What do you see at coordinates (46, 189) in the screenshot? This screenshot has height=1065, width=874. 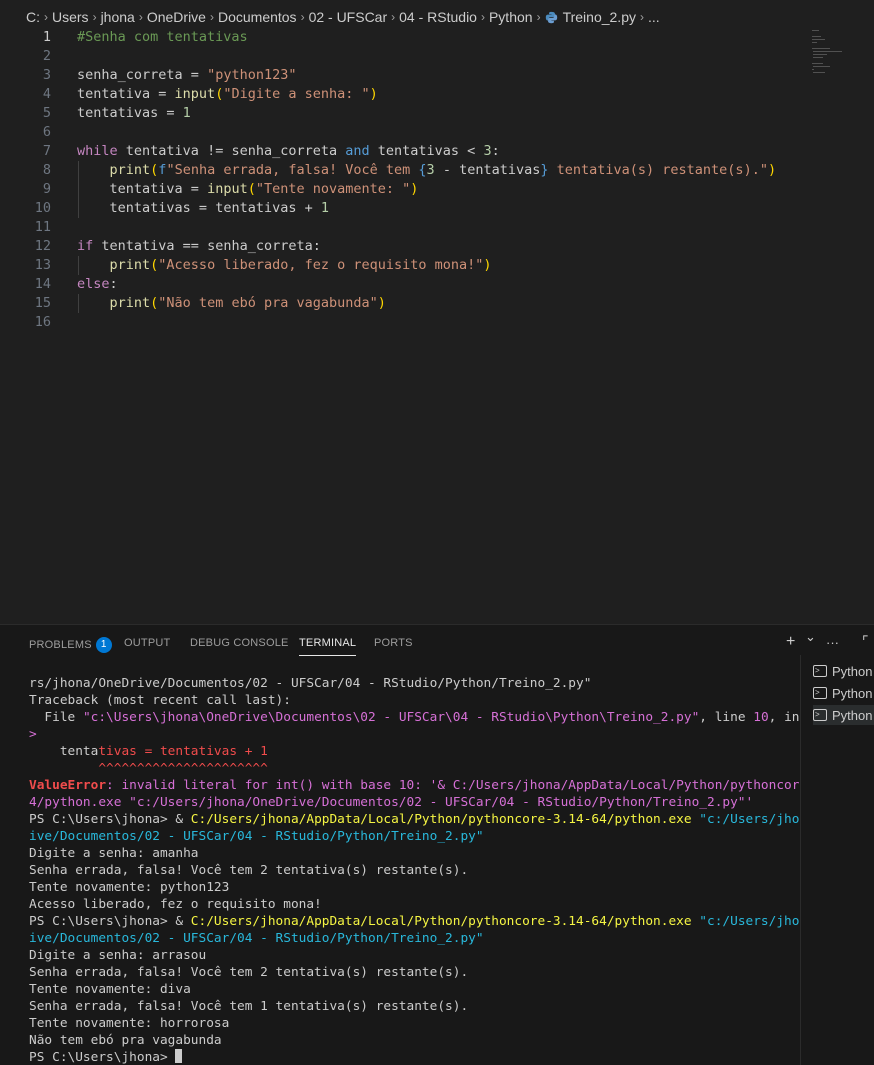 I see `line-number: 9` at bounding box center [46, 189].